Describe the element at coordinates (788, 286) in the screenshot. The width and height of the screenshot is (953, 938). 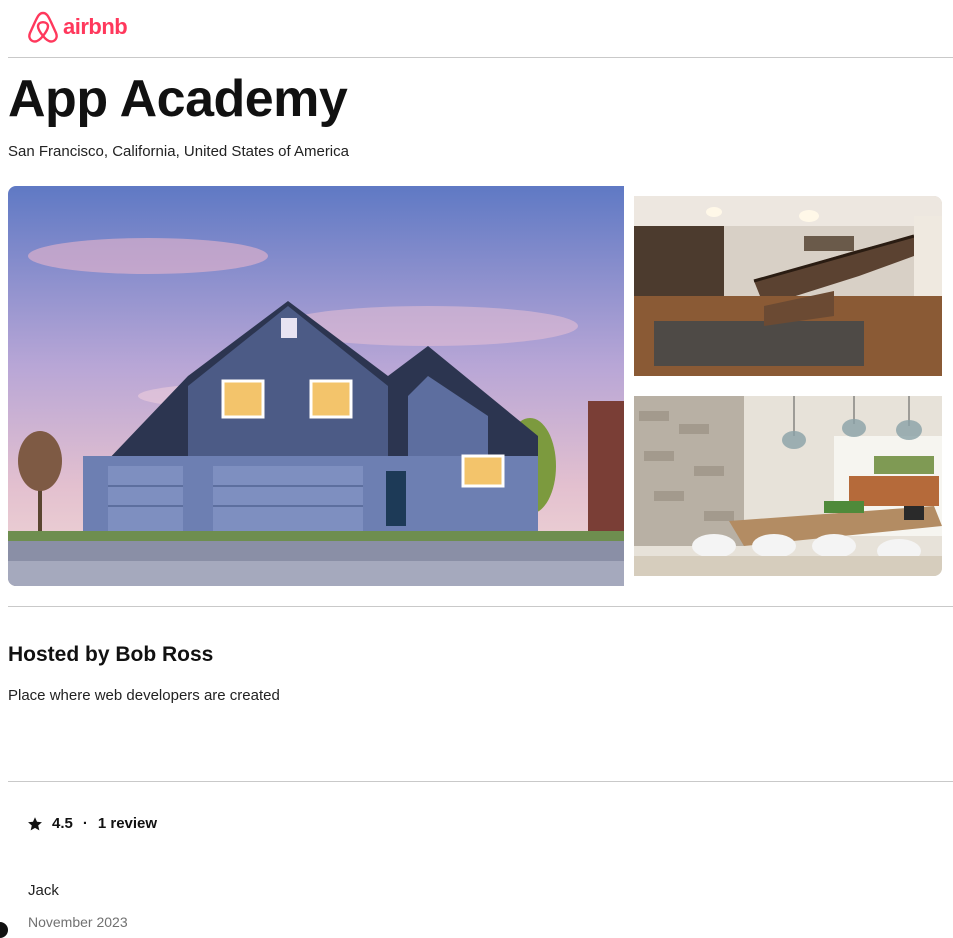
I see `staircase-interior-image` at that location.